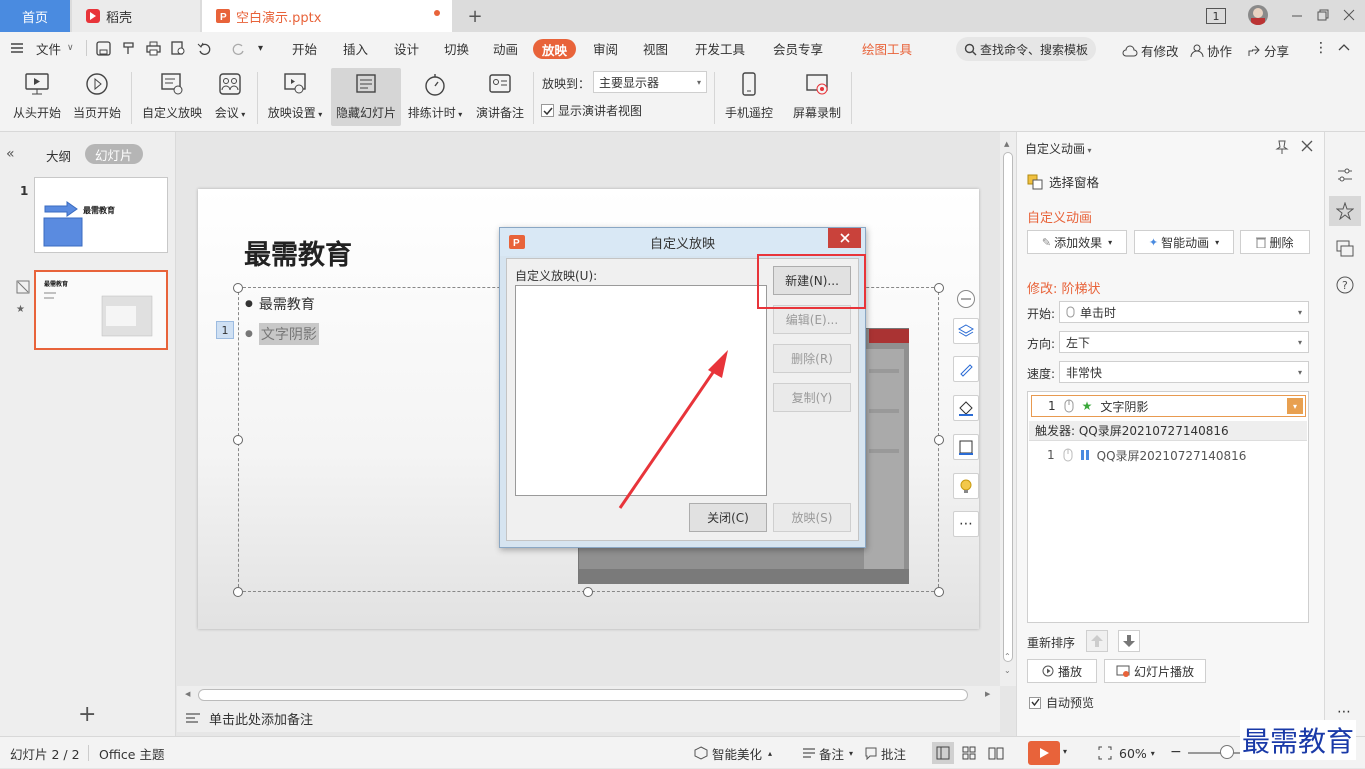  What do you see at coordinates (1137, 753) in the screenshot?
I see `zoom-level: 60% ▾` at bounding box center [1137, 753].